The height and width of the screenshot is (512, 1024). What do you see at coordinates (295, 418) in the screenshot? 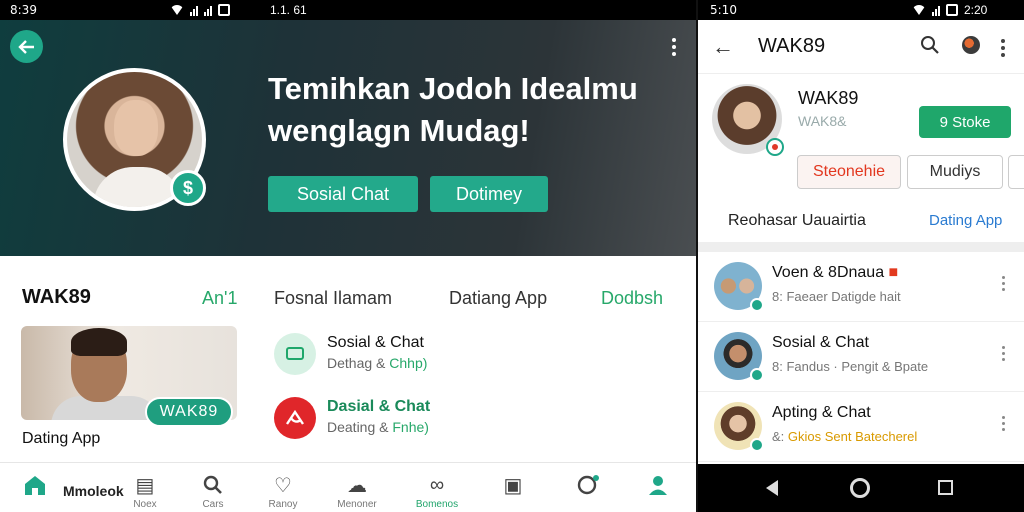
I see `dating-heart-icon` at bounding box center [295, 418].